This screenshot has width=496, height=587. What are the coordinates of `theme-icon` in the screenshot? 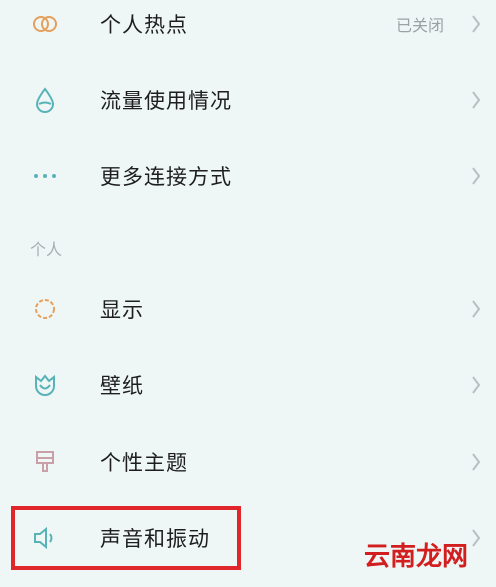 It's located at (45, 462).